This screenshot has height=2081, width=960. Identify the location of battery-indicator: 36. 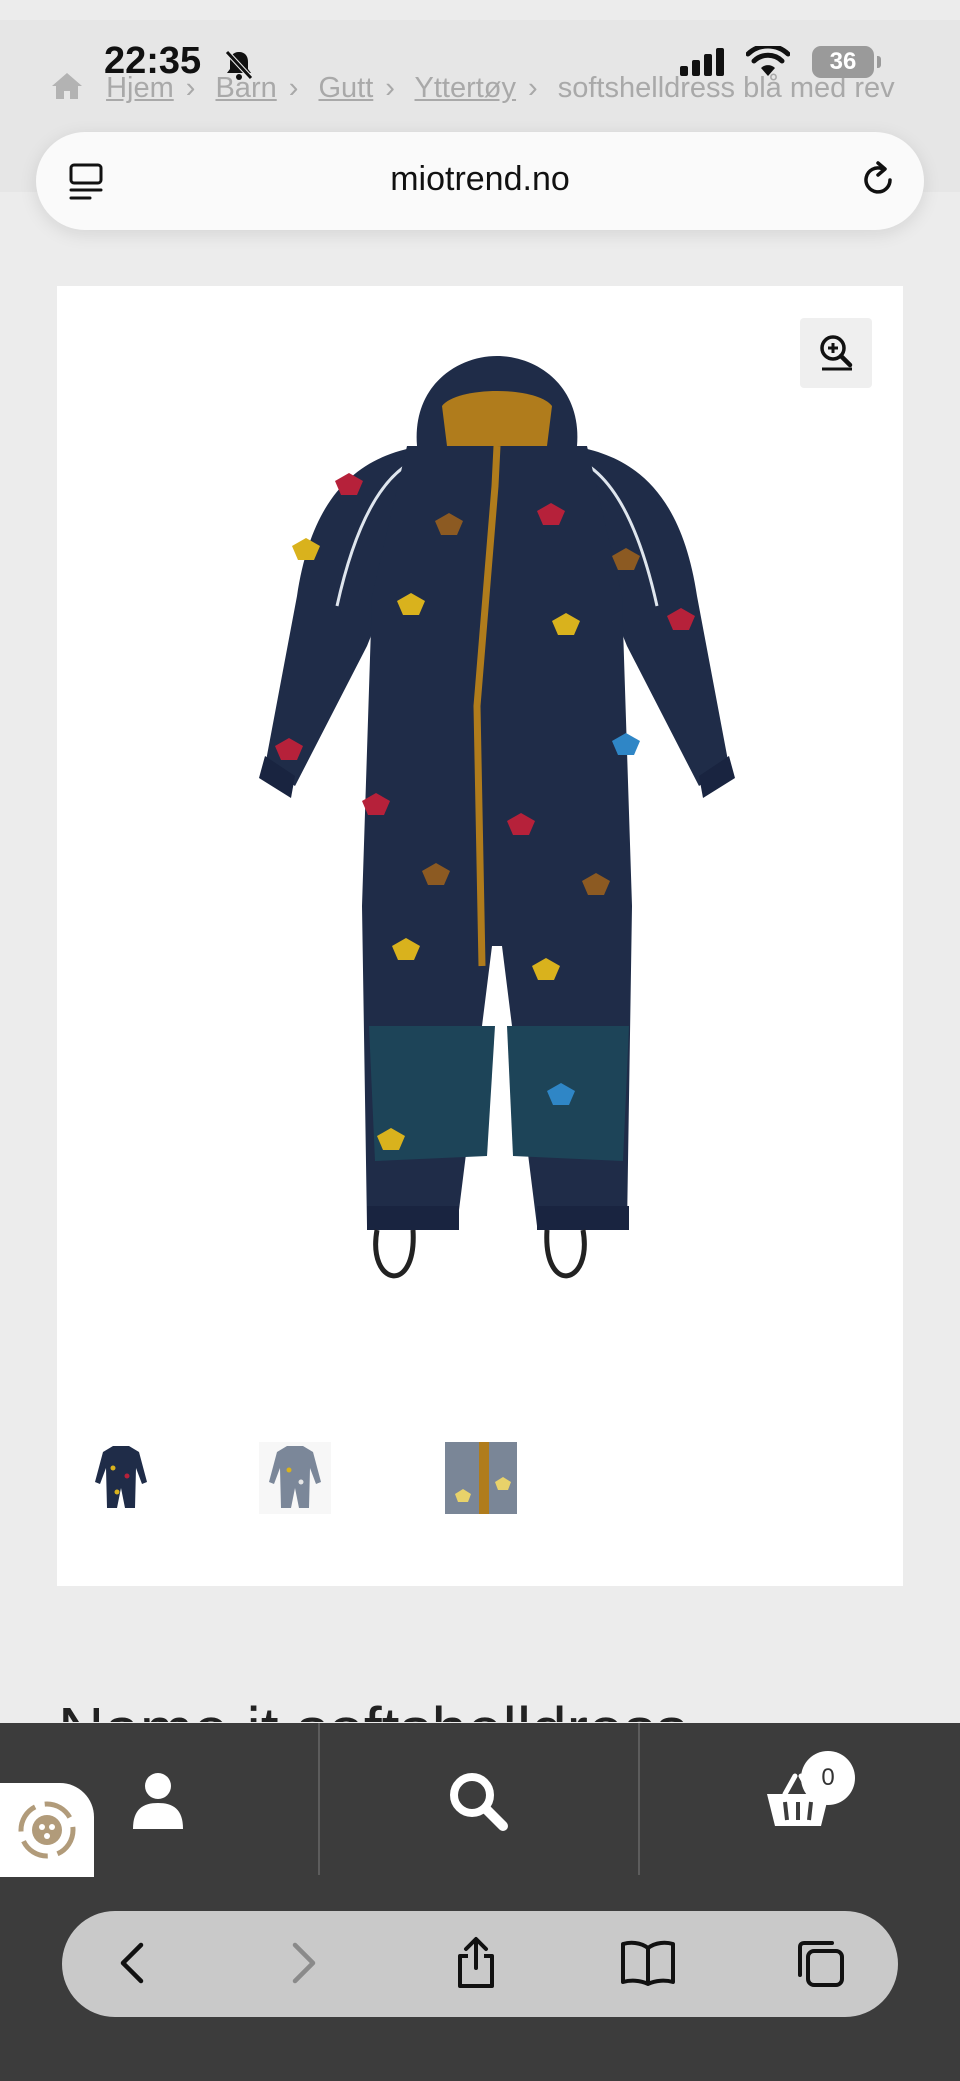
(846, 62).